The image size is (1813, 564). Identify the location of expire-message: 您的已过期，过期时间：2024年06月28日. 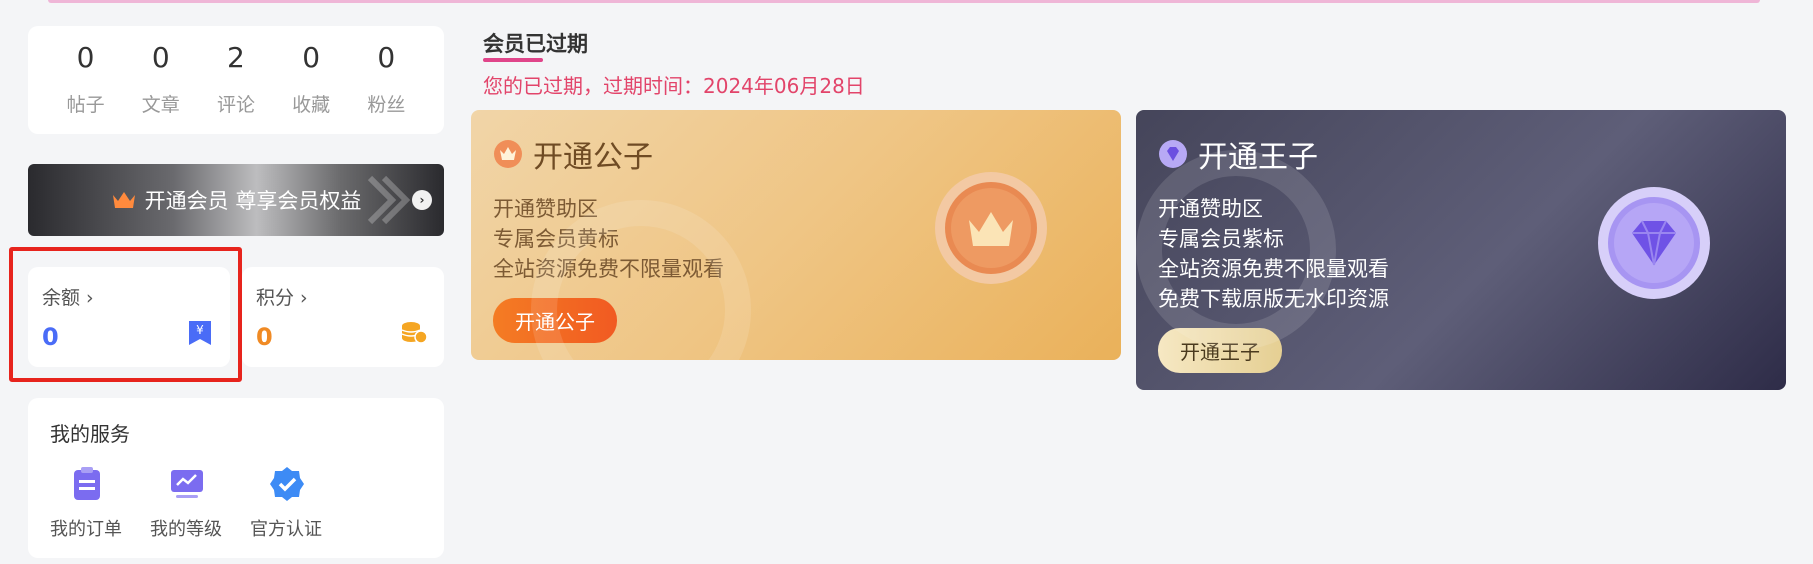
(674, 86).